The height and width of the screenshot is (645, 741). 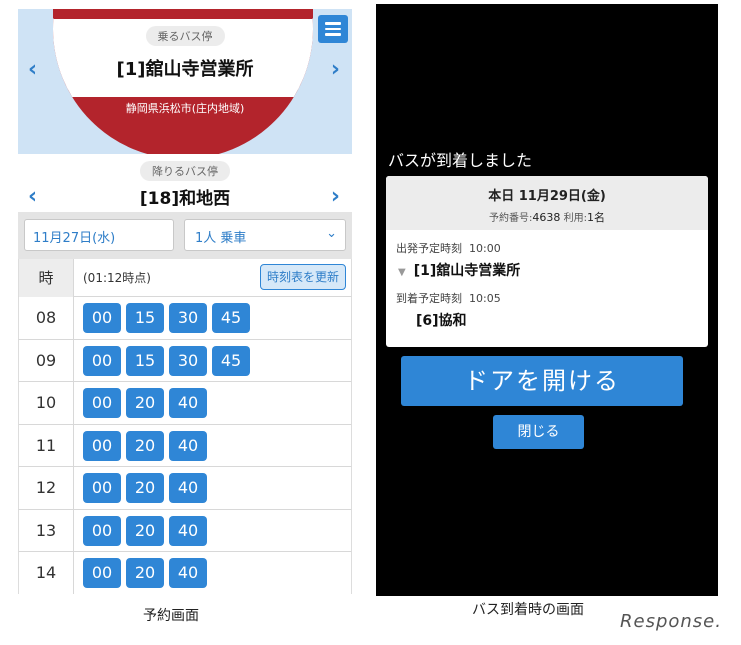 I want to click on timetable-row: 10 00 20 40, so click(x=185, y=403).